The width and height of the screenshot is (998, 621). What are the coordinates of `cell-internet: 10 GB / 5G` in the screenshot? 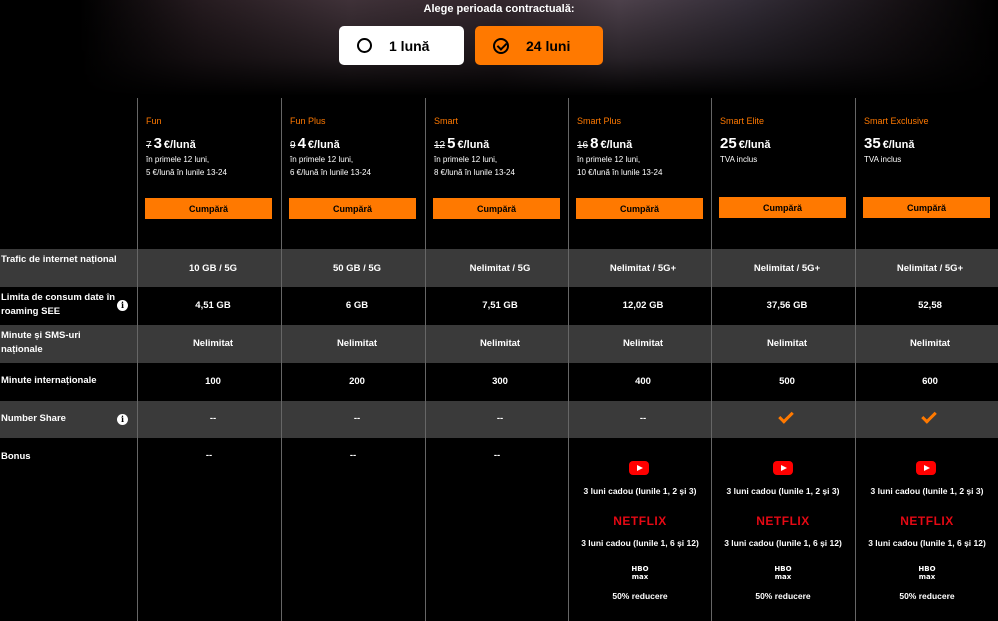 It's located at (213, 268).